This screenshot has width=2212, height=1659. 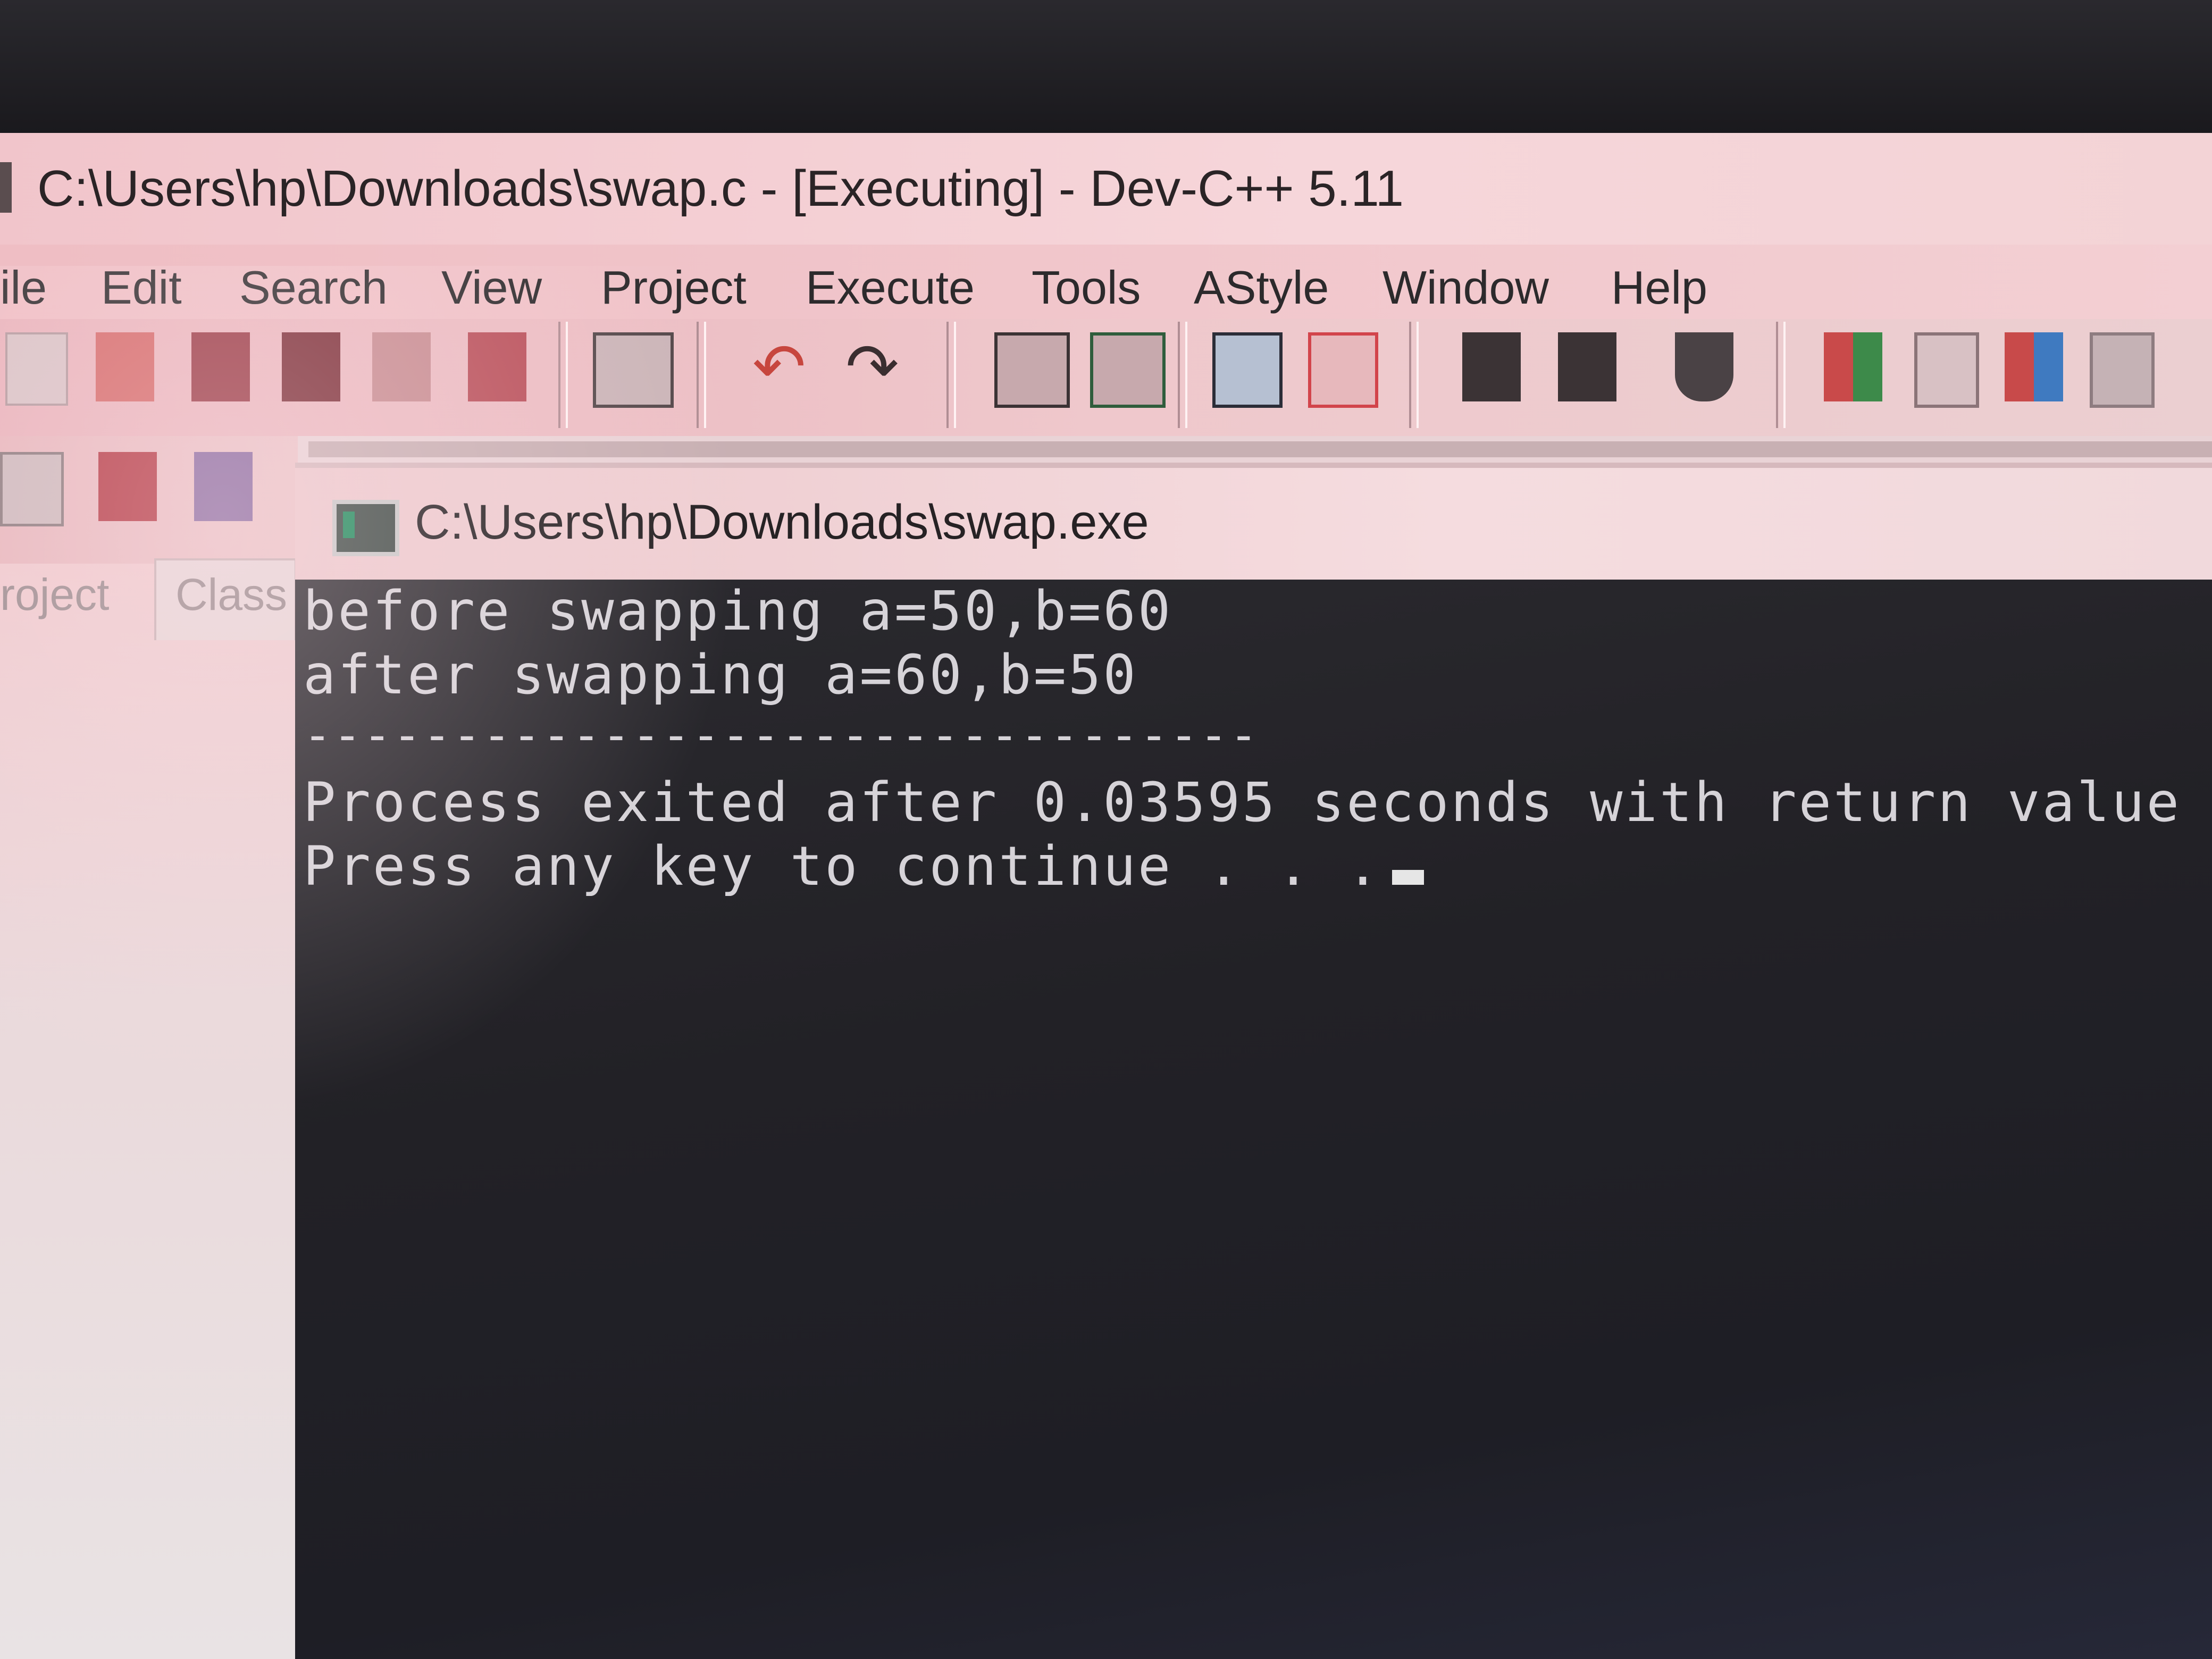 What do you see at coordinates (125, 366) in the screenshot?
I see `open-file-icon` at bounding box center [125, 366].